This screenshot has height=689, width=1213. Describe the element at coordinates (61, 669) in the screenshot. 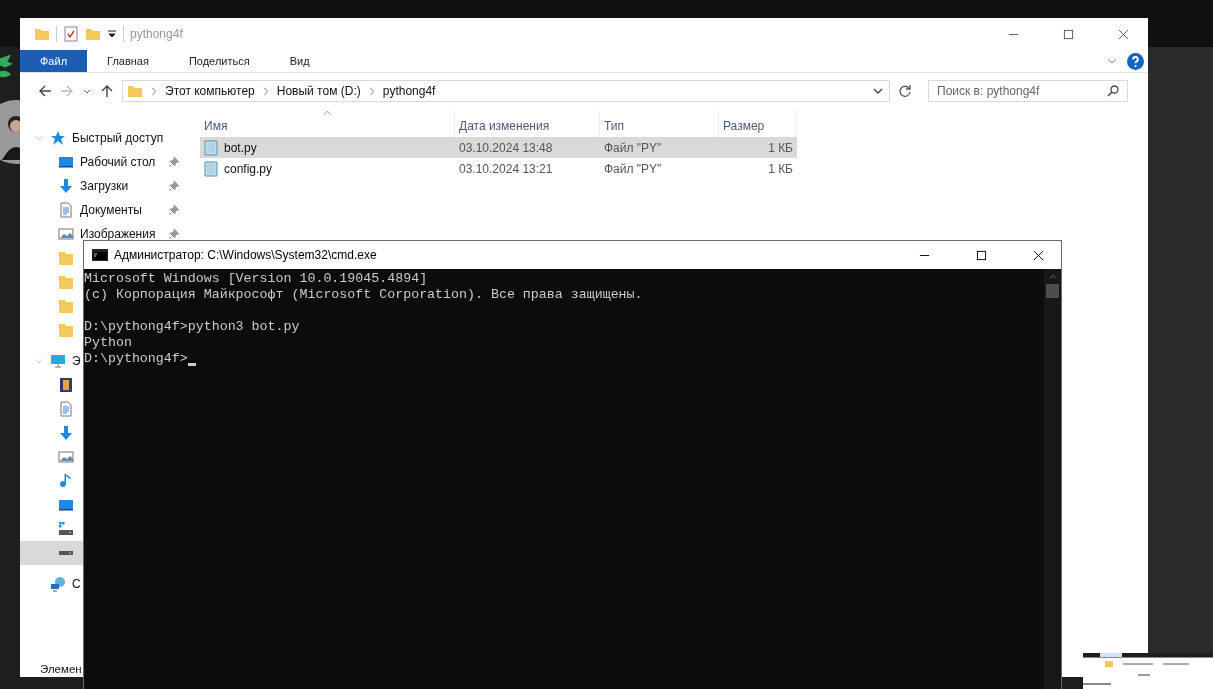

I see `status-text: Элемен` at that location.